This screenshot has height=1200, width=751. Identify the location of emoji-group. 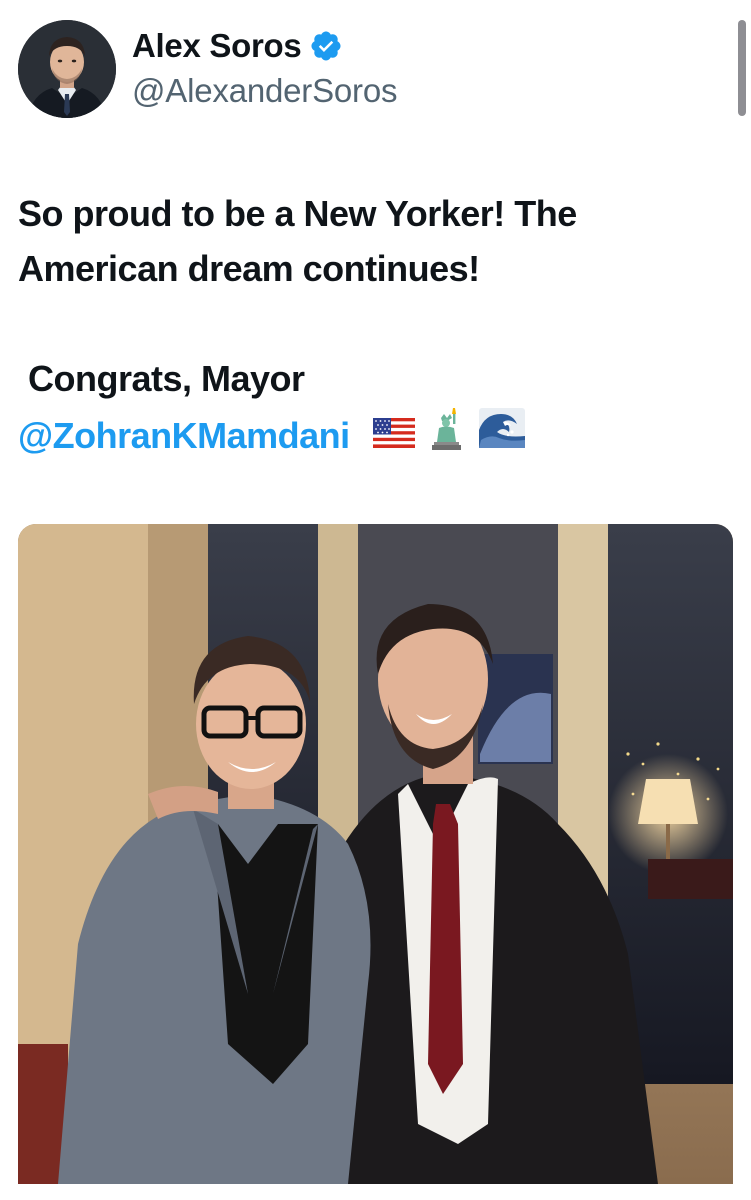
(449, 435).